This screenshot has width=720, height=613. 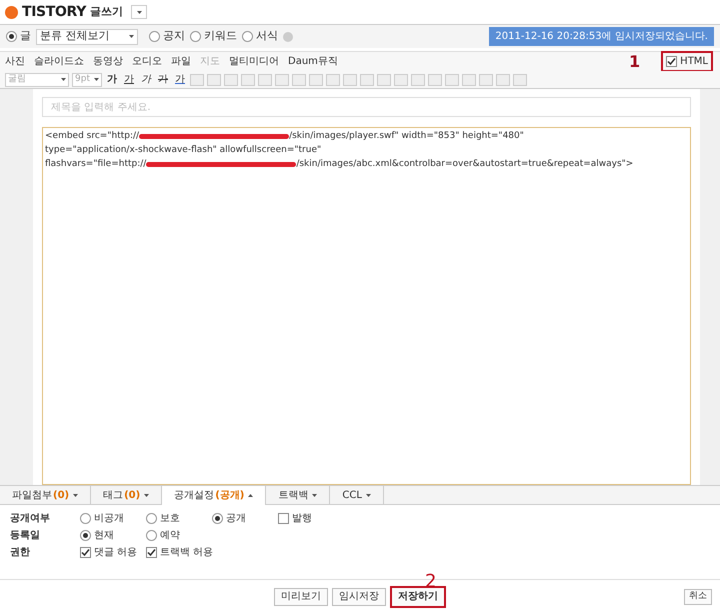 I want to click on setting-label: 공개여부, so click(x=30, y=519).